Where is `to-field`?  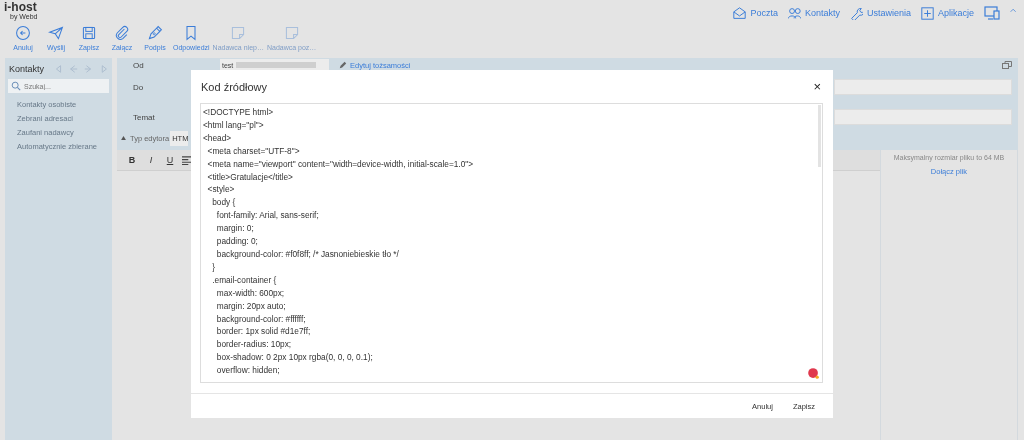
to-field is located at coordinates (923, 87).